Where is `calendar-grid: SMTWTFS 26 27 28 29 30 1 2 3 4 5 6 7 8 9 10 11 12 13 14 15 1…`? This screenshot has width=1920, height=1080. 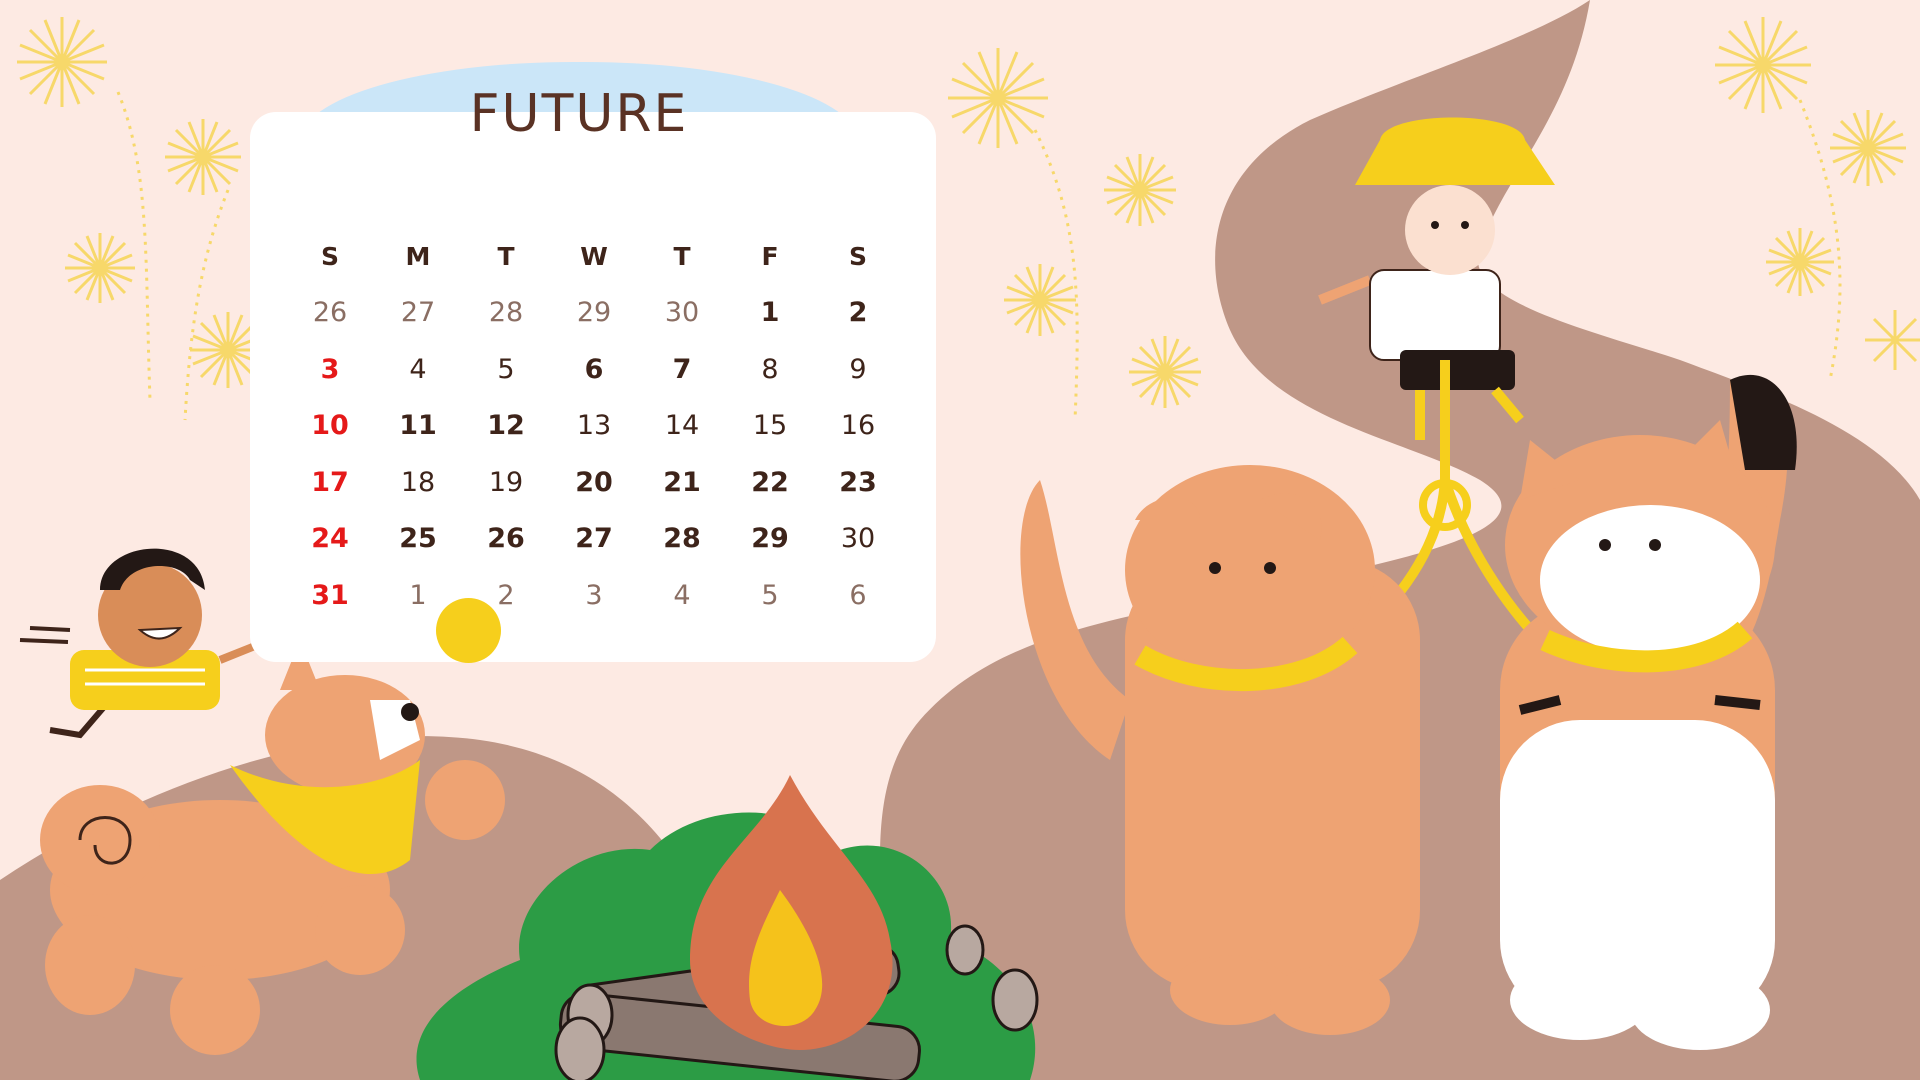 calendar-grid: SMTWTFS 26 27 28 29 30 1 2 3 4 5 6 7 8 9 10 11 12 13 14 15 1… is located at coordinates (594, 426).